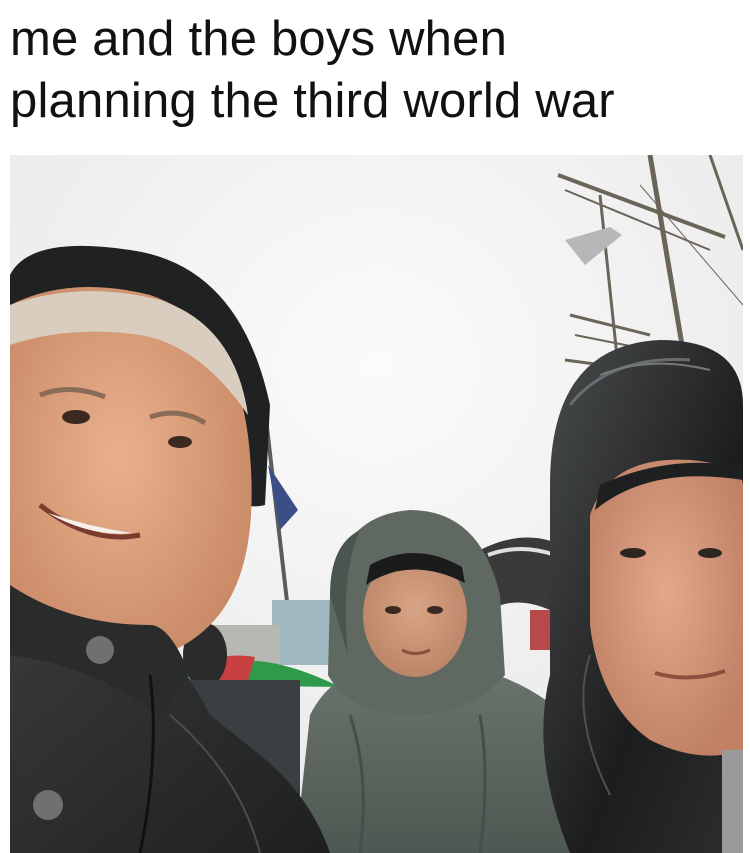 The width and height of the screenshot is (750, 853). I want to click on coat-button-top, so click(100, 650).